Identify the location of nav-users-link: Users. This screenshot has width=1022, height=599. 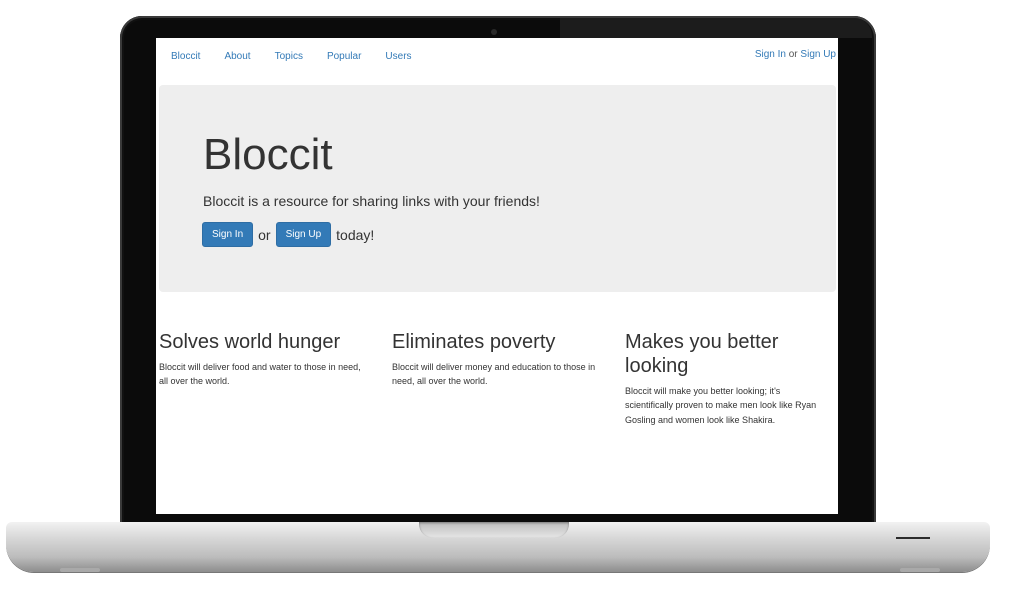
(398, 56).